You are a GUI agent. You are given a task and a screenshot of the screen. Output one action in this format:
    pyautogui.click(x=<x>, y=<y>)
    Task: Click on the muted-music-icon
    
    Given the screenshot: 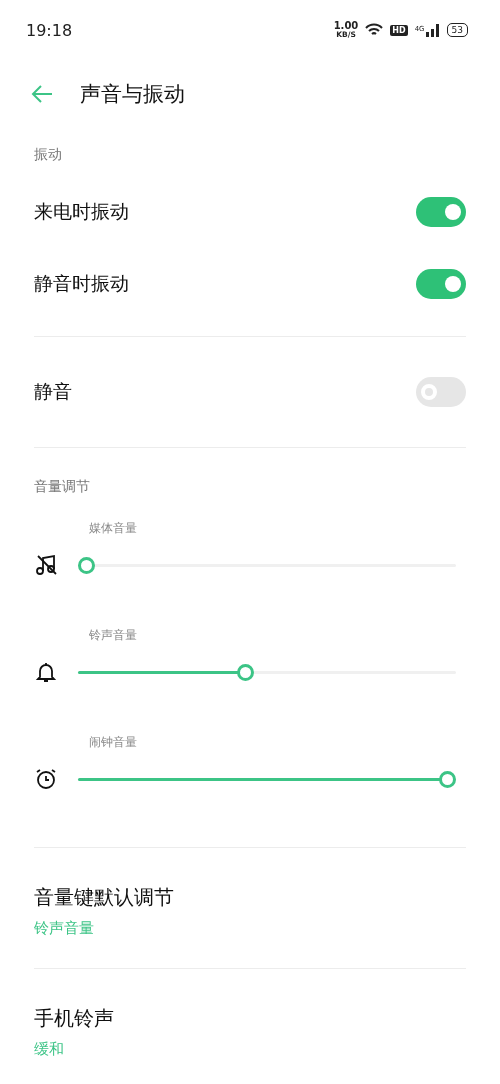 What is the action you would take?
    pyautogui.click(x=46, y=565)
    